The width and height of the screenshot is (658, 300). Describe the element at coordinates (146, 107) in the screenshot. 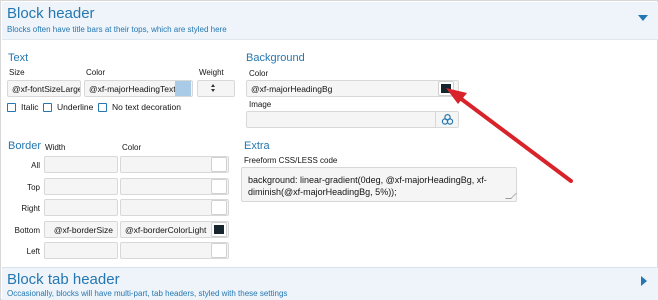

I see `no-decoration-label: No text decoration` at that location.